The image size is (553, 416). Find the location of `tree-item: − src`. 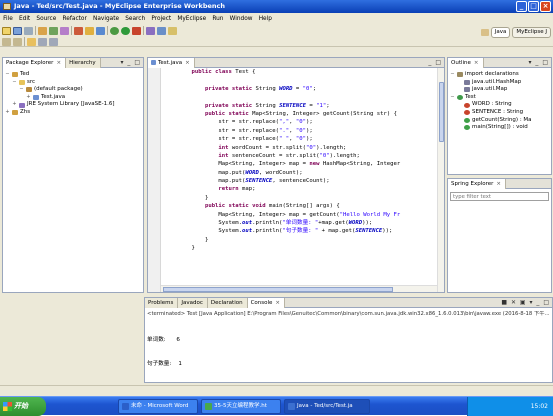

tree-item: − src is located at coordinates (73, 83).